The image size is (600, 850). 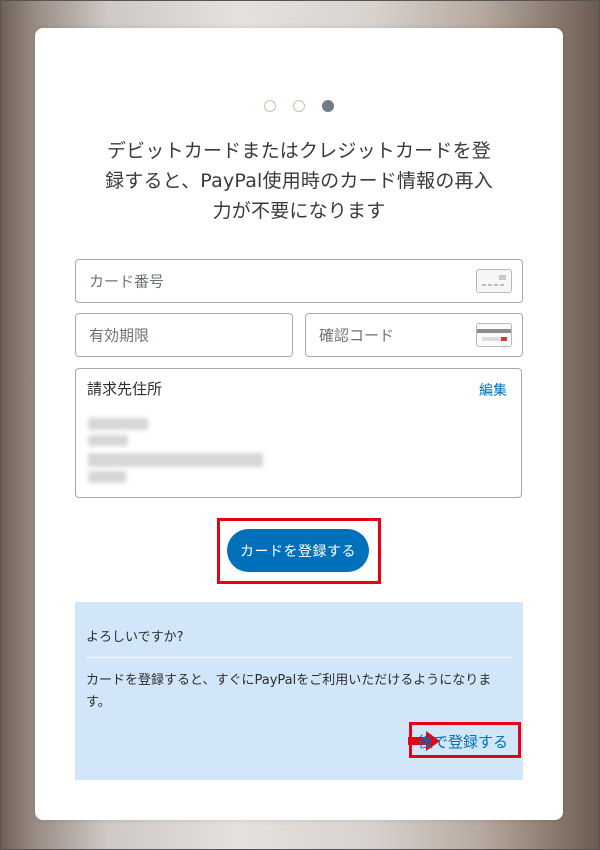 What do you see at coordinates (494, 335) in the screenshot?
I see `card-back-cvv-icon` at bounding box center [494, 335].